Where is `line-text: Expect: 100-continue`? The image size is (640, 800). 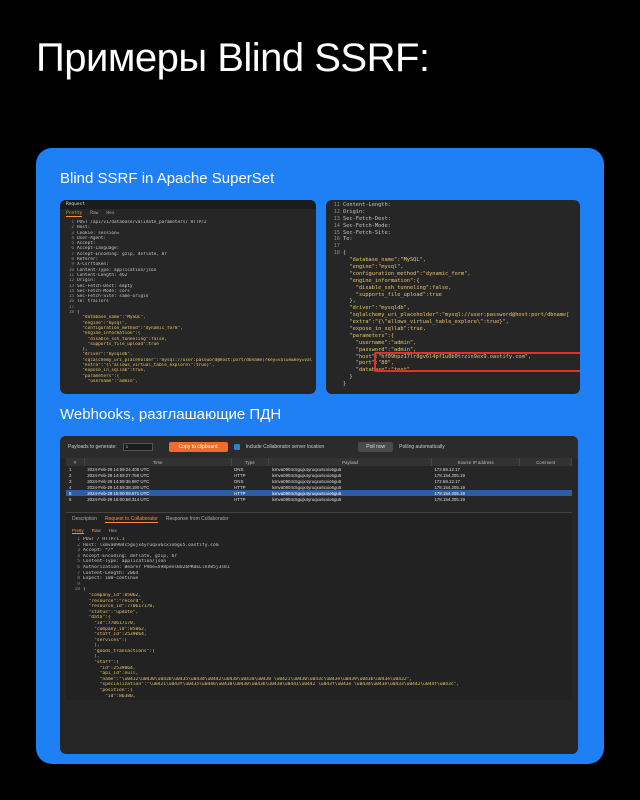
line-text: Expect: 100-continue is located at coordinates (111, 579).